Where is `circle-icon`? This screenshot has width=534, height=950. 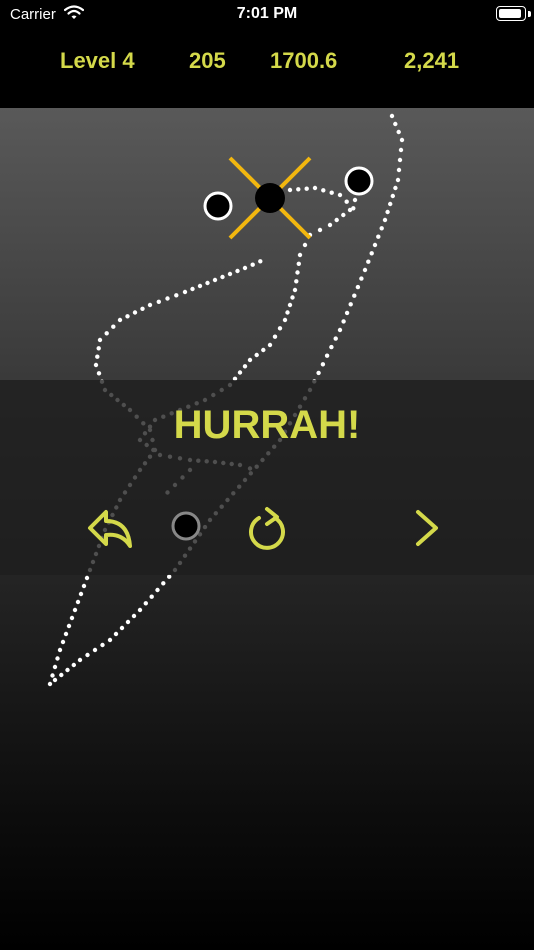 circle-icon is located at coordinates (186, 526).